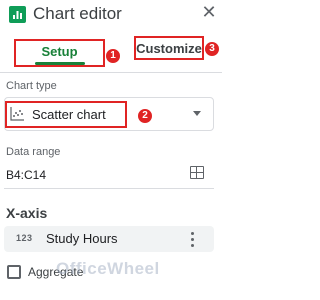 This screenshot has width=320, height=300. Describe the element at coordinates (31, 86) in the screenshot. I see `chart-type-label: Chart type` at that location.